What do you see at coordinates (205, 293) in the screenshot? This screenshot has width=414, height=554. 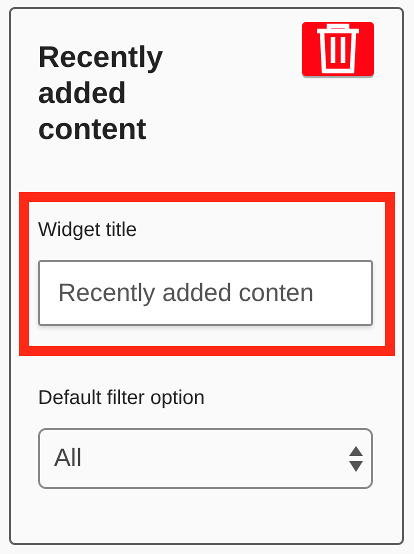 I see `input-field: Recently added conten` at bounding box center [205, 293].